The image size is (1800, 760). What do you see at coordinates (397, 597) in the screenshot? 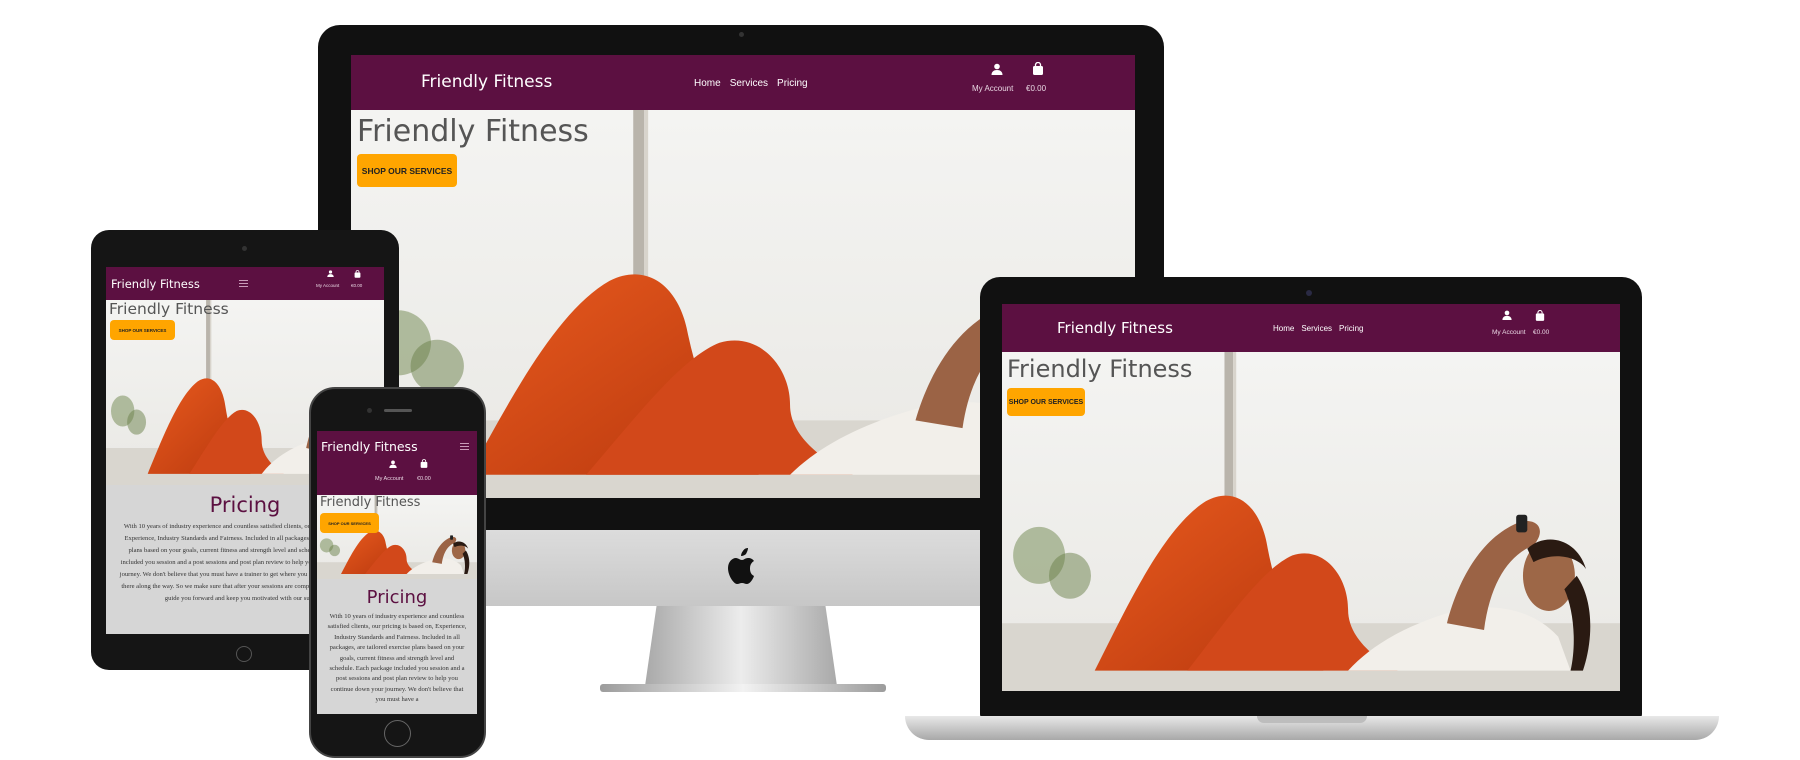
I see `pricing-heading: Pricing` at bounding box center [397, 597].